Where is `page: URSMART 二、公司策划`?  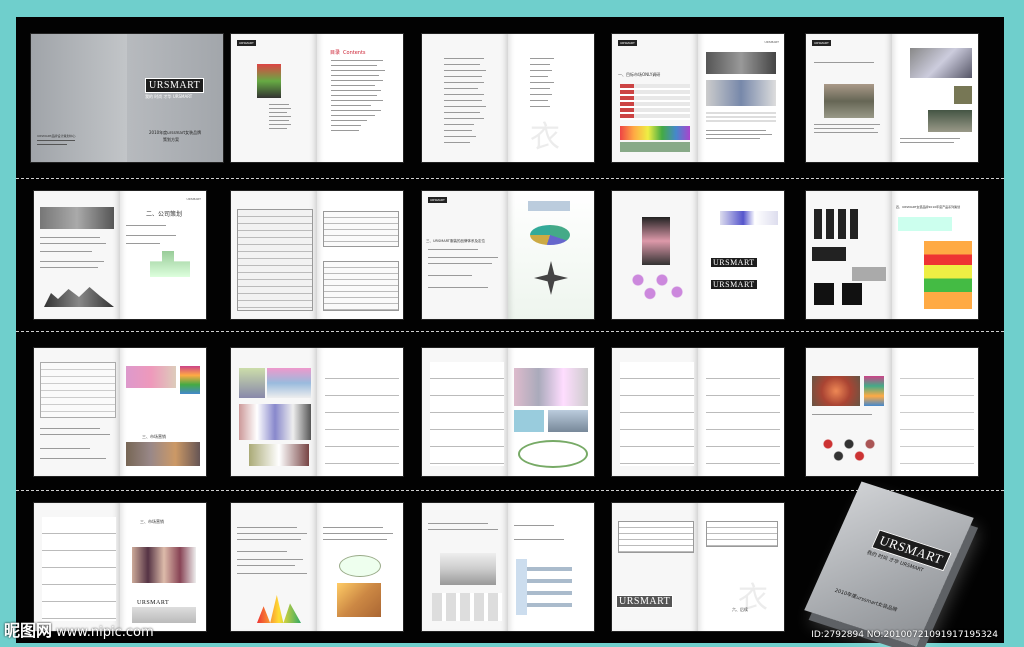 page: URSMART 二、公司策划 is located at coordinates (163, 255).